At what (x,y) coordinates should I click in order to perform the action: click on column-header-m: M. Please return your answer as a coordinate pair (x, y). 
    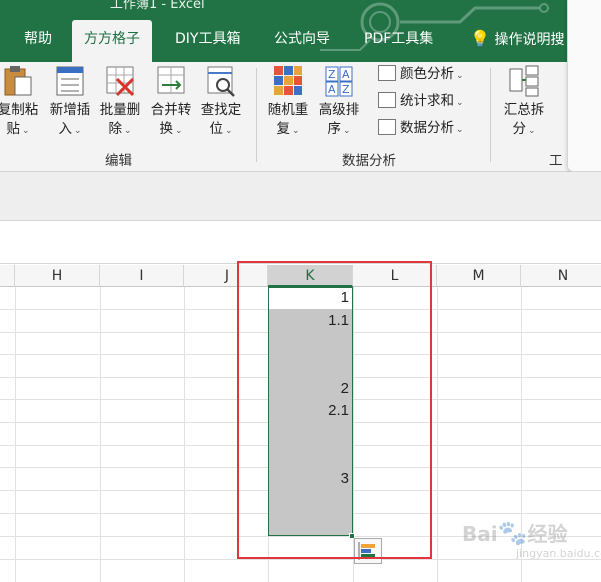
    Looking at the image, I should click on (479, 276).